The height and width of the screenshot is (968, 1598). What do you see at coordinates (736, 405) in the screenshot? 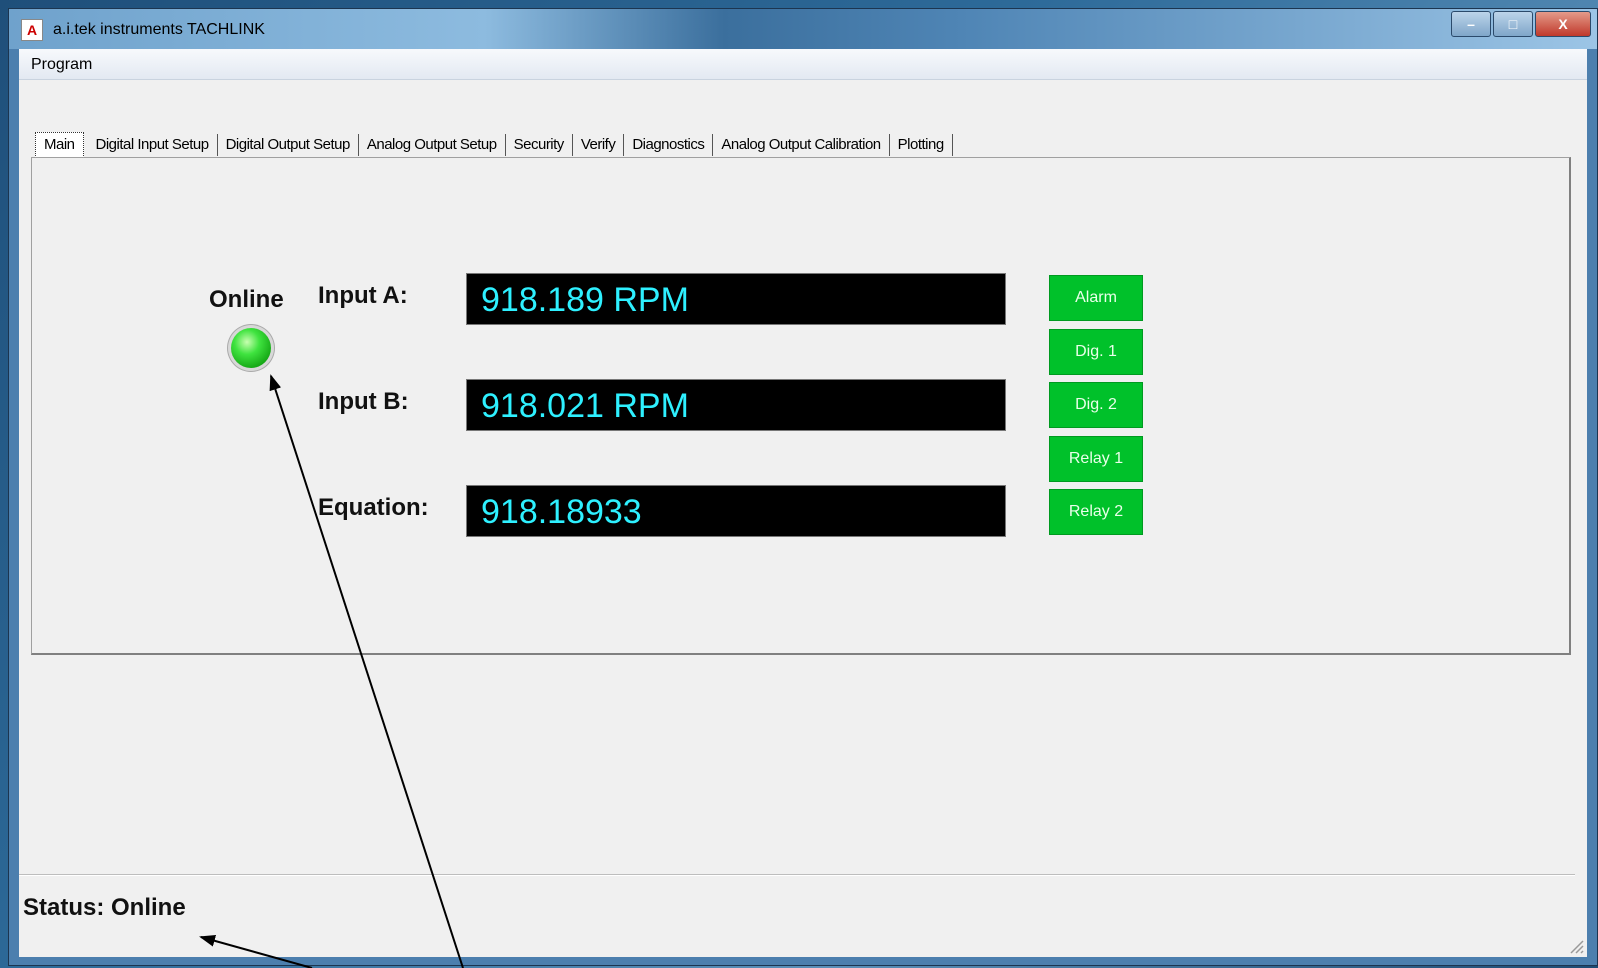
I see `input-b-display: 918.021 RPM` at bounding box center [736, 405].